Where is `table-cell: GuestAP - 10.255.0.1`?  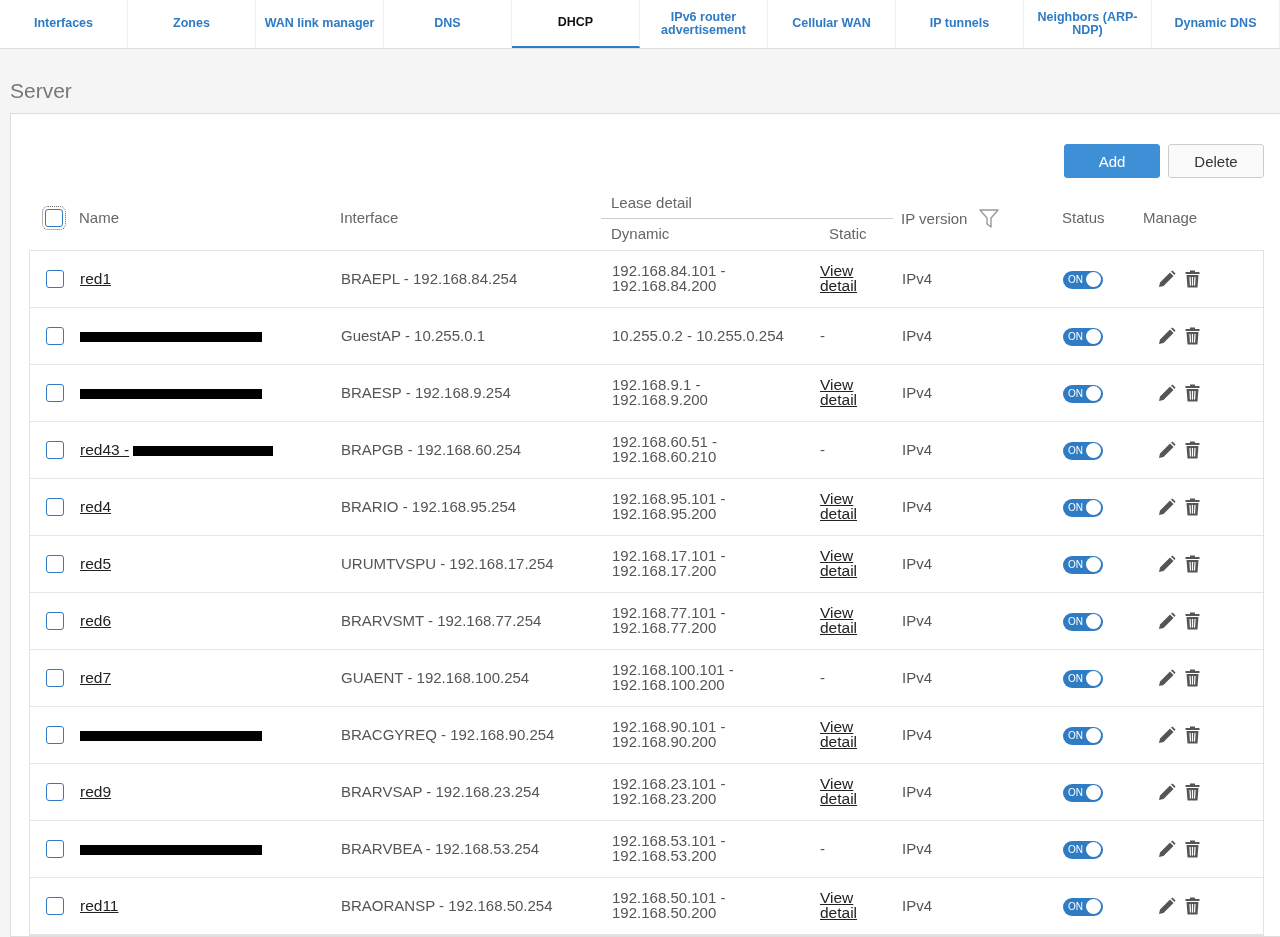 table-cell: GuestAP - 10.255.0.1 is located at coordinates (413, 336).